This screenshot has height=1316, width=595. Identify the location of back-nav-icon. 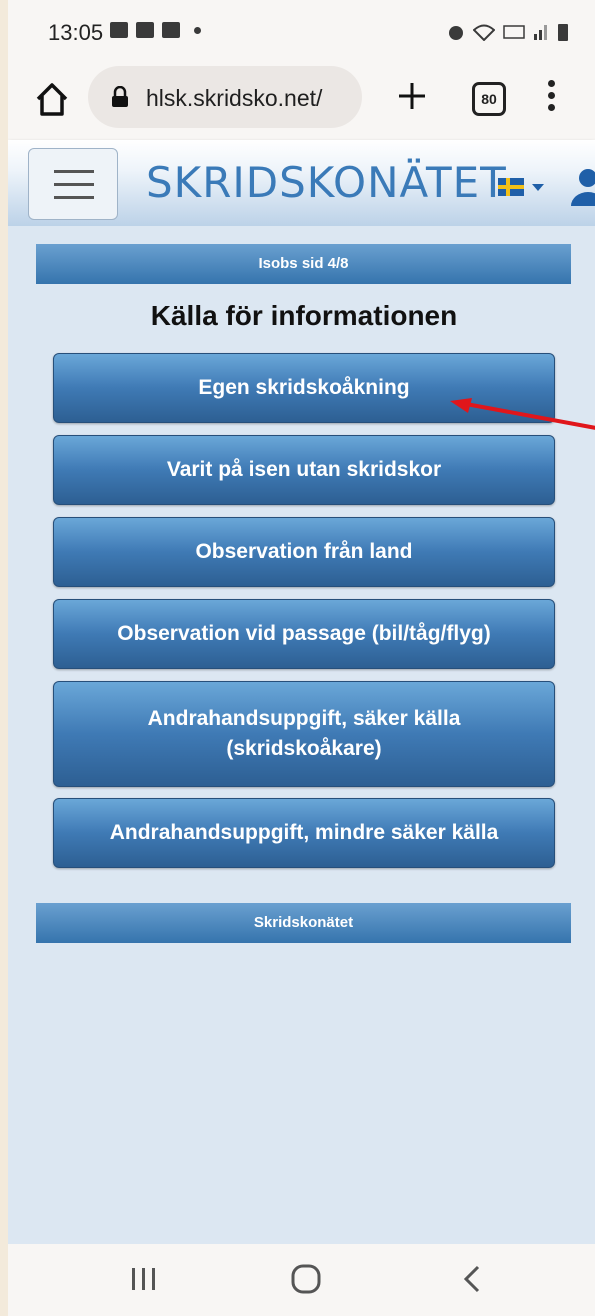
(474, 1279).